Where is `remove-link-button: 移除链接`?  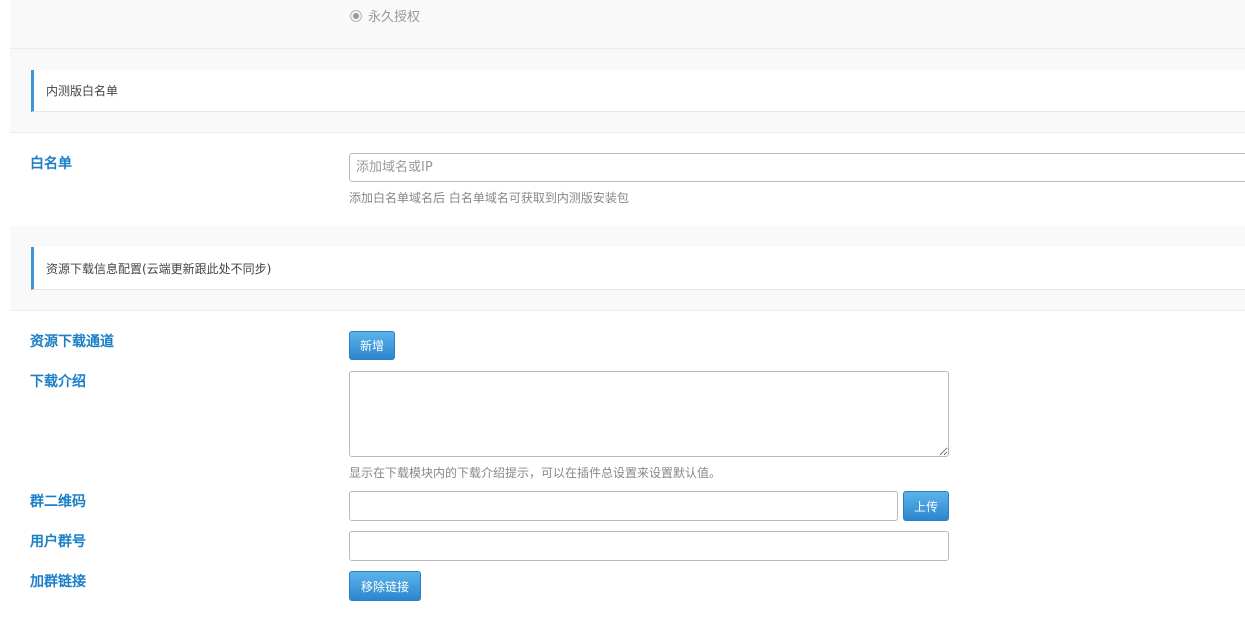
remove-link-button: 移除链接 is located at coordinates (385, 586).